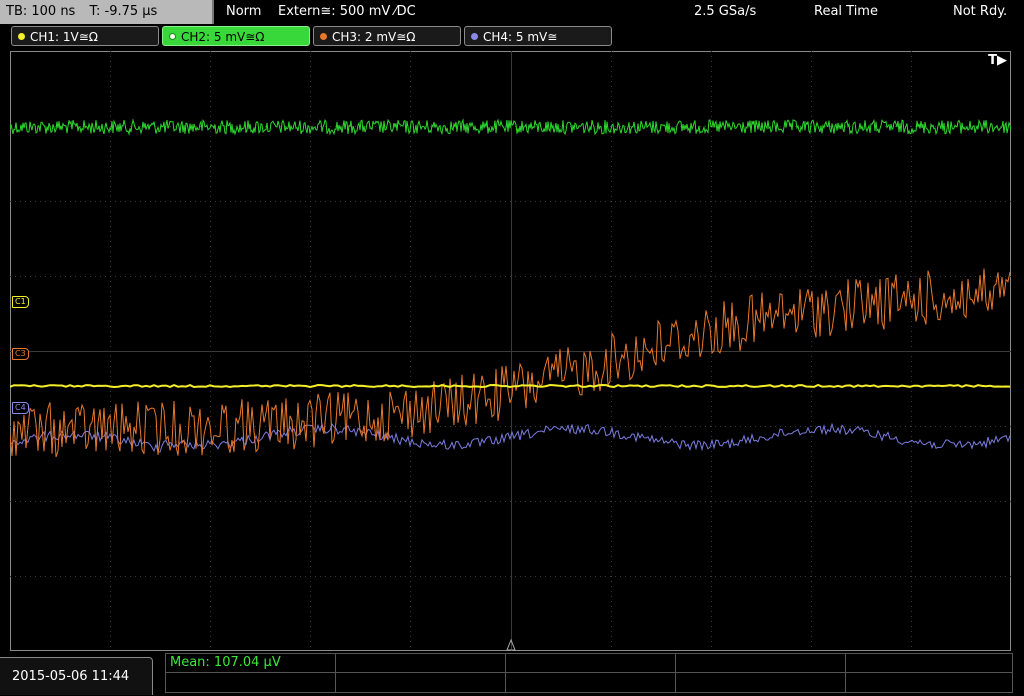 The width and height of the screenshot is (1024, 696). Describe the element at coordinates (725, 11) in the screenshot. I see `sample-rate: 2.5 GSa/s` at that location.